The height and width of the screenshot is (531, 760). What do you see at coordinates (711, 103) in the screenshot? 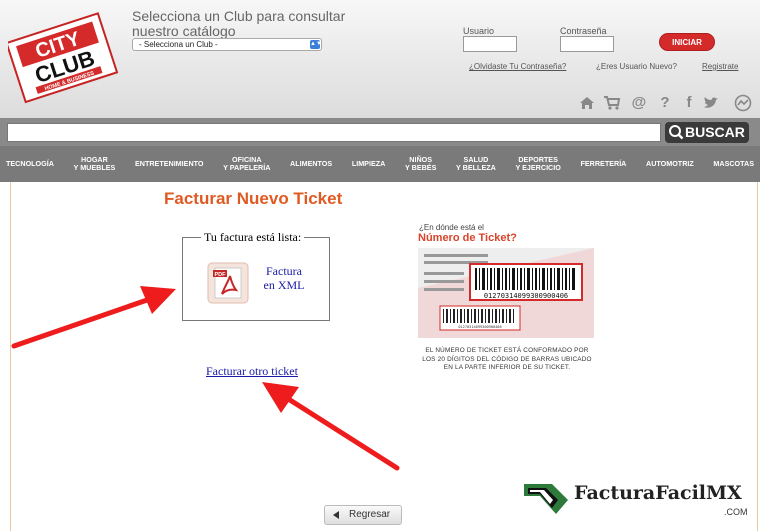
I see `twitter-icon` at bounding box center [711, 103].